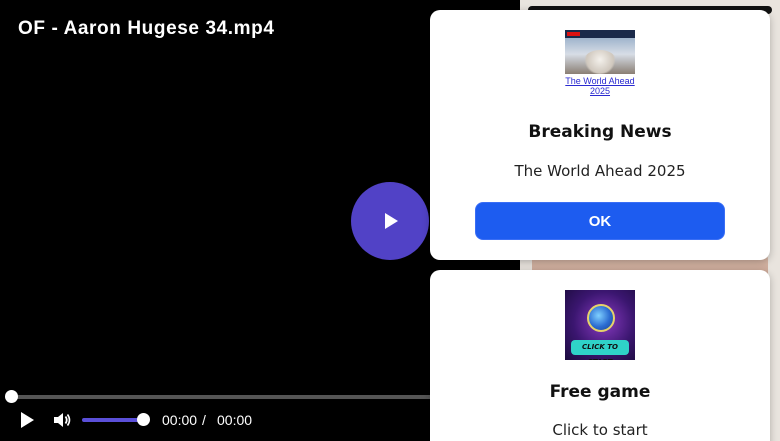 This screenshot has height=441, width=780. What do you see at coordinates (601, 318) in the screenshot?
I see `globe-icon` at bounding box center [601, 318].